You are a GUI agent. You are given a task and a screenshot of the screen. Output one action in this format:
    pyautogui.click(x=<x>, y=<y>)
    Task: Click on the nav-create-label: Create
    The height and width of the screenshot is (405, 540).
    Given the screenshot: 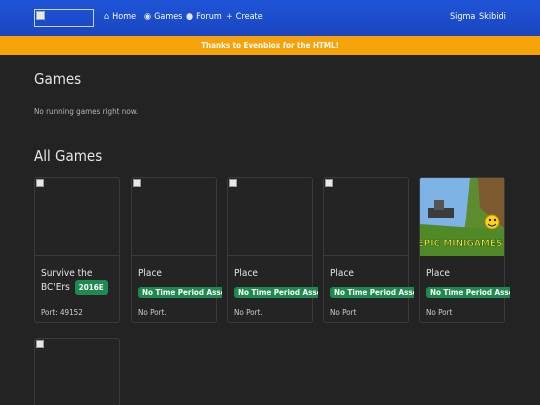 What is the action you would take?
    pyautogui.click(x=249, y=17)
    